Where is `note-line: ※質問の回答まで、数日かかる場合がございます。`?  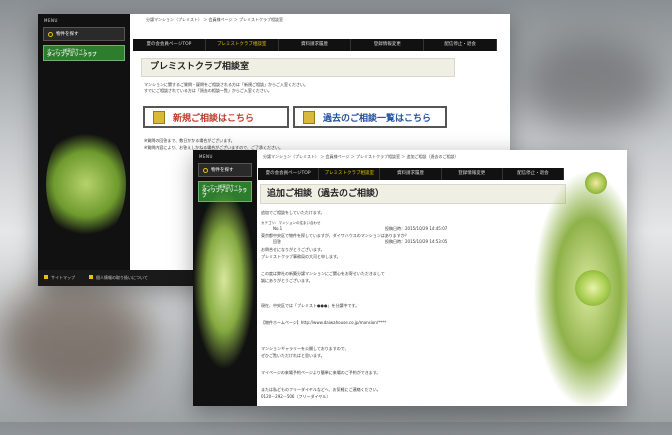
note-line: ※質問の回答まで、数日かかる場合がございます。 is located at coordinates (189, 140).